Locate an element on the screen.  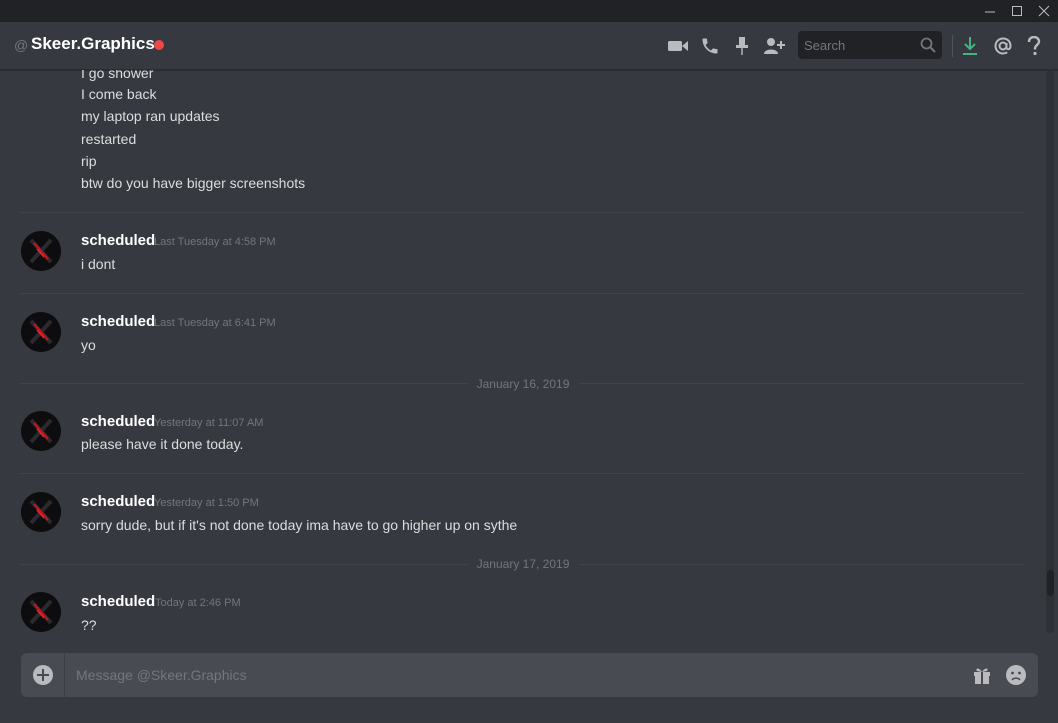
maximize-icon is located at coordinates (1017, 11).